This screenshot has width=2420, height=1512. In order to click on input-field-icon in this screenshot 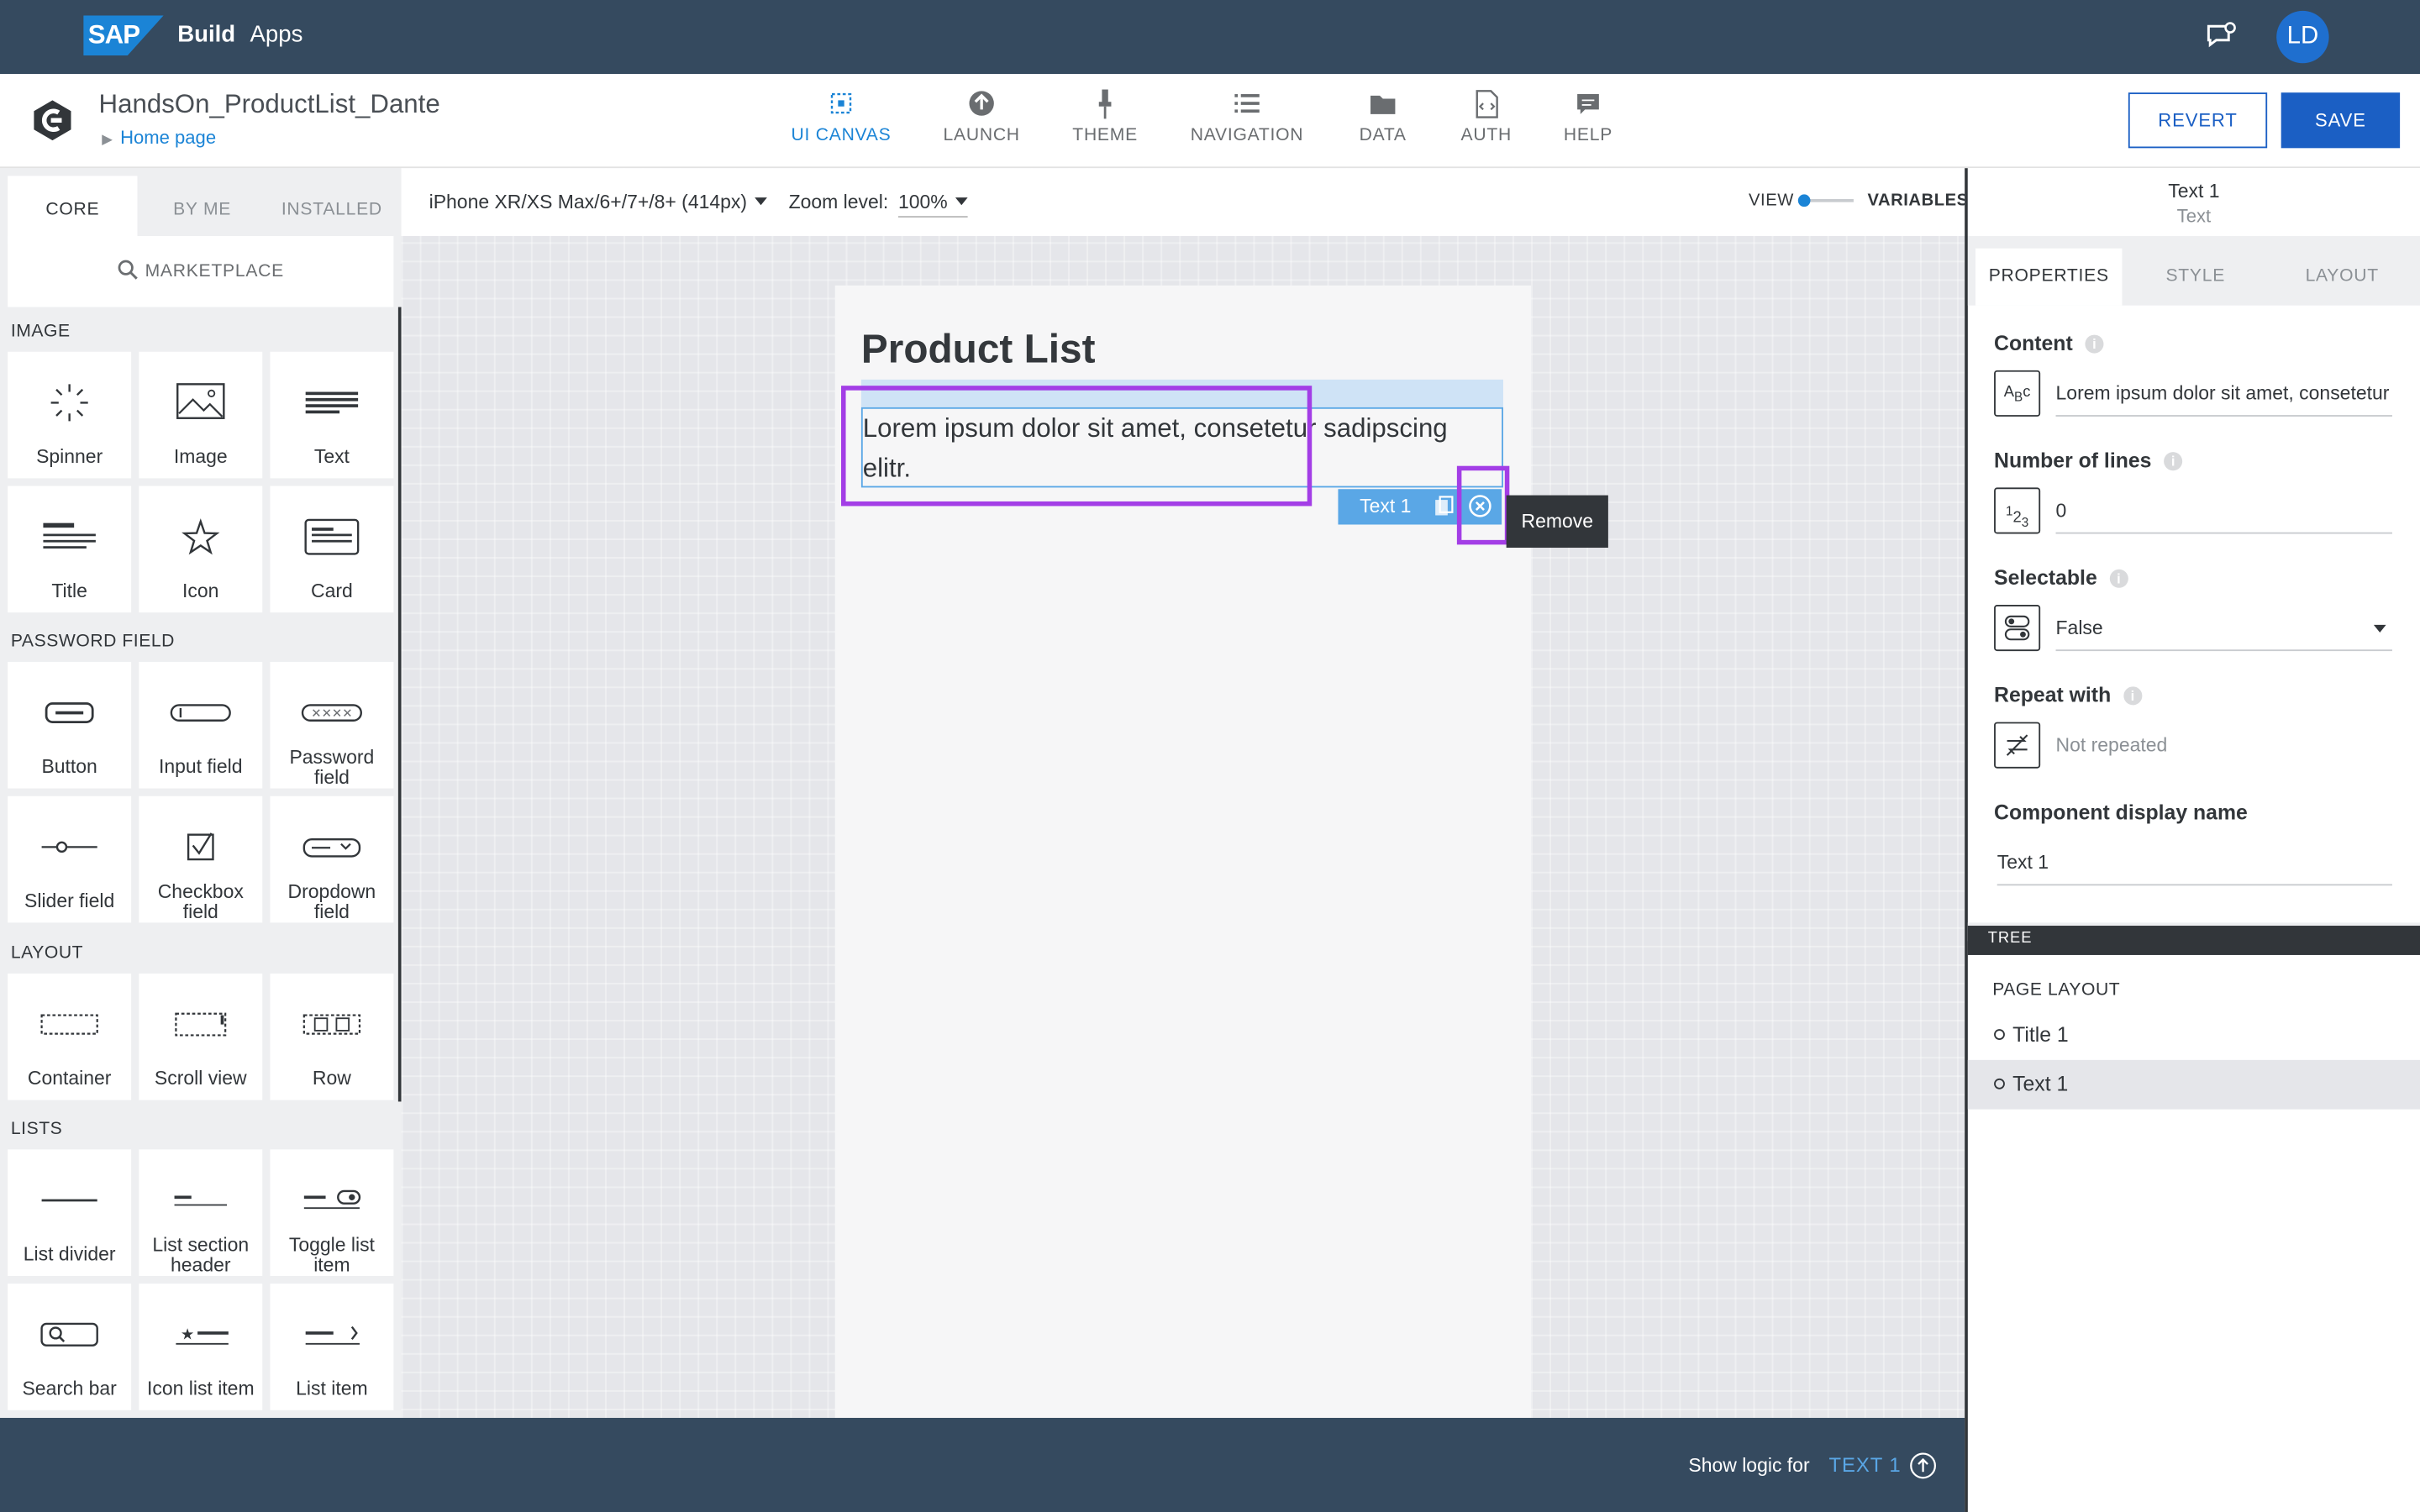, I will do `click(200, 713)`.